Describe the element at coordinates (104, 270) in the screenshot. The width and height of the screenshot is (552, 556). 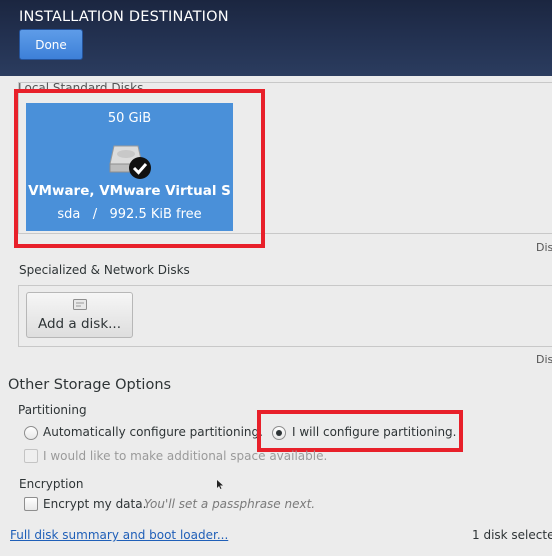
I see `network-disks-label: Specialized & Network Disks` at that location.